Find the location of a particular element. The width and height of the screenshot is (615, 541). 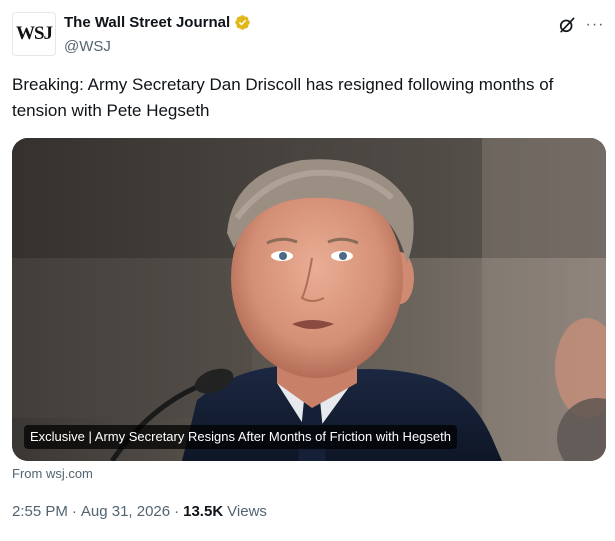

tweet-meta: 2:55 PM · Aug 31, 2026 · 13.5K Views is located at coordinates (139, 511).